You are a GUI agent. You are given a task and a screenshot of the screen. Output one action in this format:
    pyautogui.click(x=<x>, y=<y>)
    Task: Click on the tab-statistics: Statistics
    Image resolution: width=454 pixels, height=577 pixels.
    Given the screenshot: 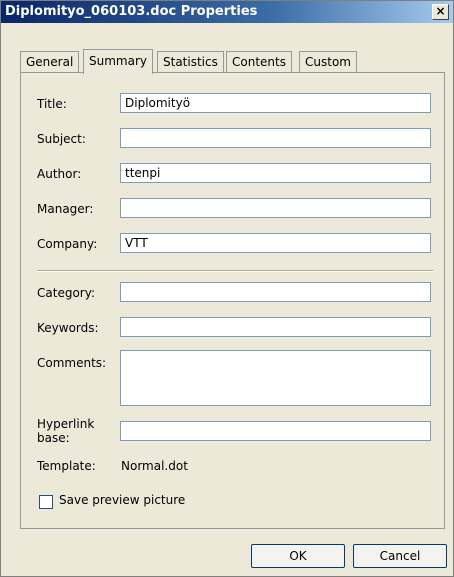 What is the action you would take?
    pyautogui.click(x=190, y=61)
    